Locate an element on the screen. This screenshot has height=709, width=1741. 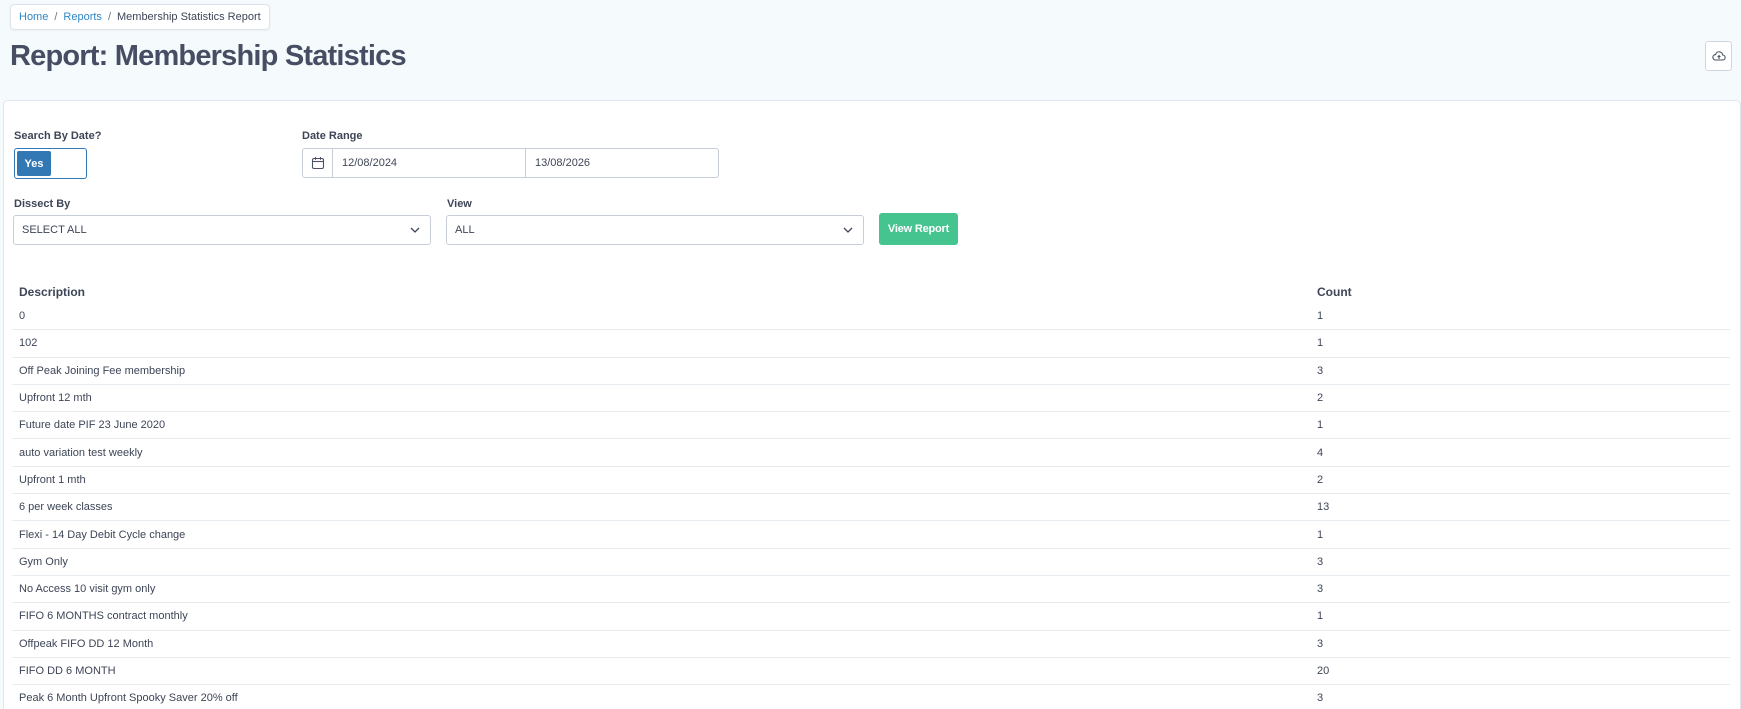
date-to-input: 13/08/2026 is located at coordinates (621, 163).